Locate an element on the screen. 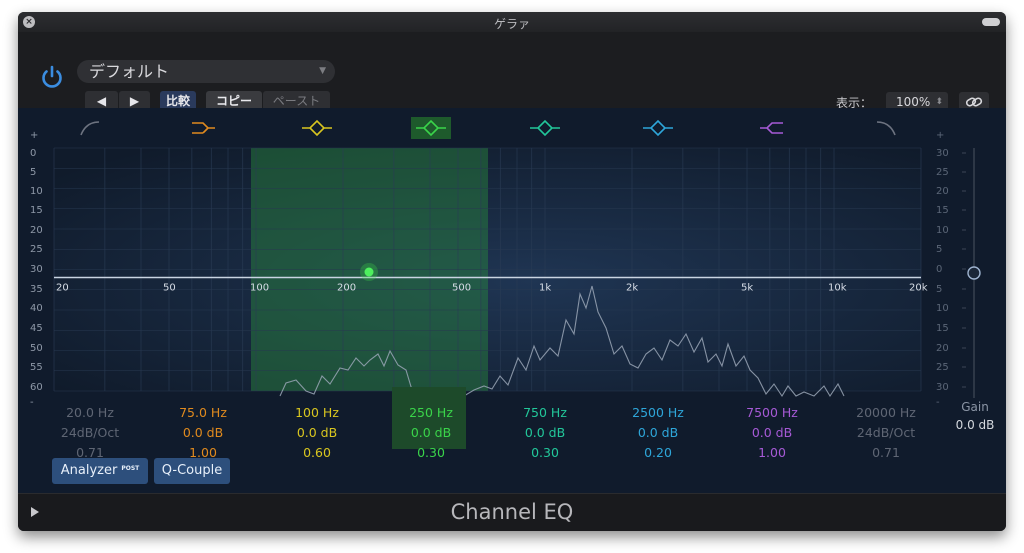 This screenshot has width=1024, height=553. db-scale-label: 10 is located at coordinates (36, 191).